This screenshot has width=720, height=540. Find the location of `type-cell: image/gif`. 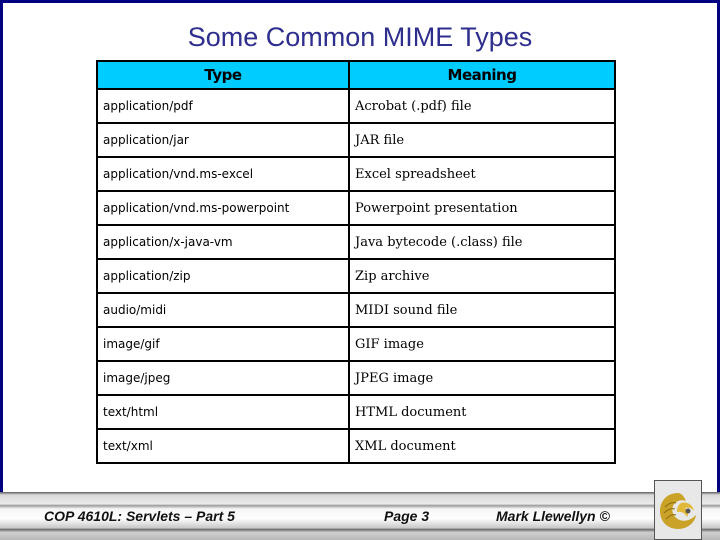

type-cell: image/gif is located at coordinates (223, 344).